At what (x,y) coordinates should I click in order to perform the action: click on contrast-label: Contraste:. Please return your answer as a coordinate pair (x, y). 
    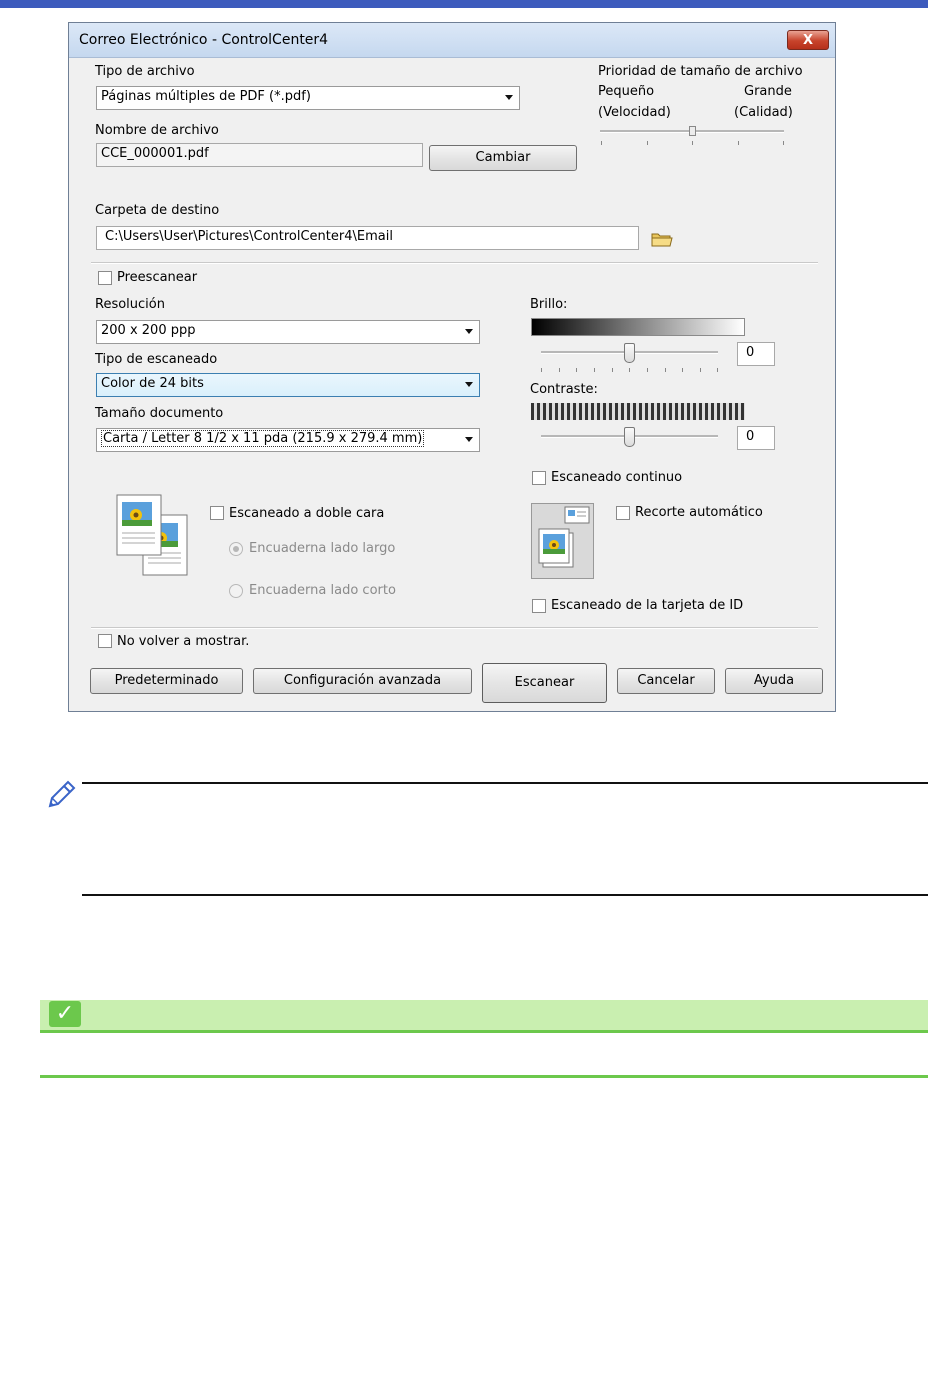
    Looking at the image, I should click on (564, 389).